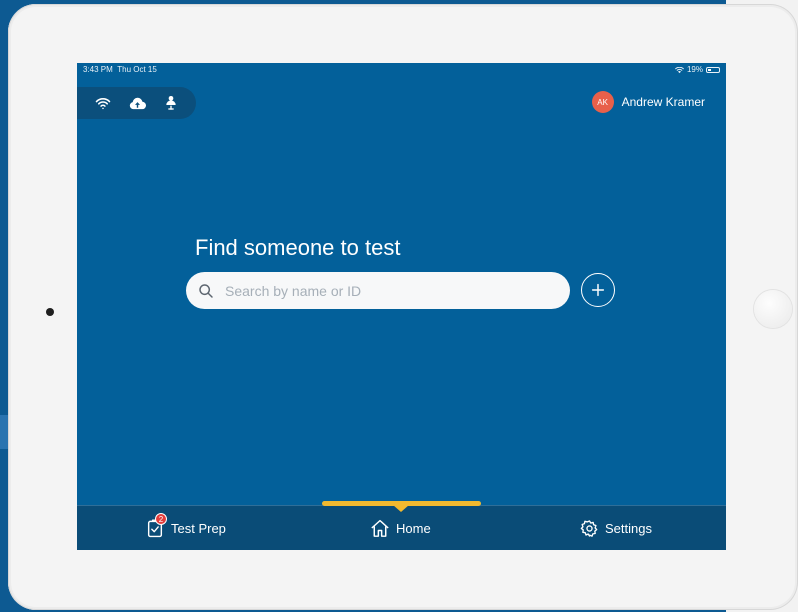 The height and width of the screenshot is (612, 798). I want to click on front-camera, so click(50, 312).